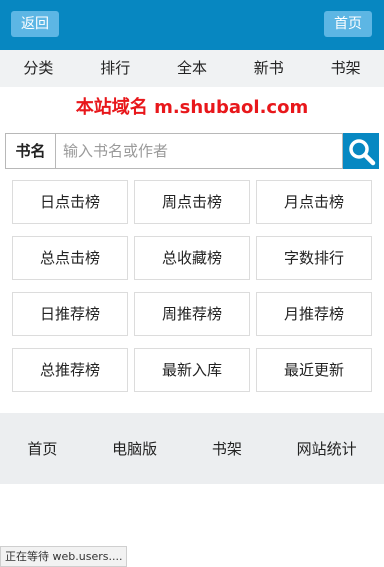  Describe the element at coordinates (227, 448) in the screenshot. I see `footer-link-bookshelf: 书架` at that location.